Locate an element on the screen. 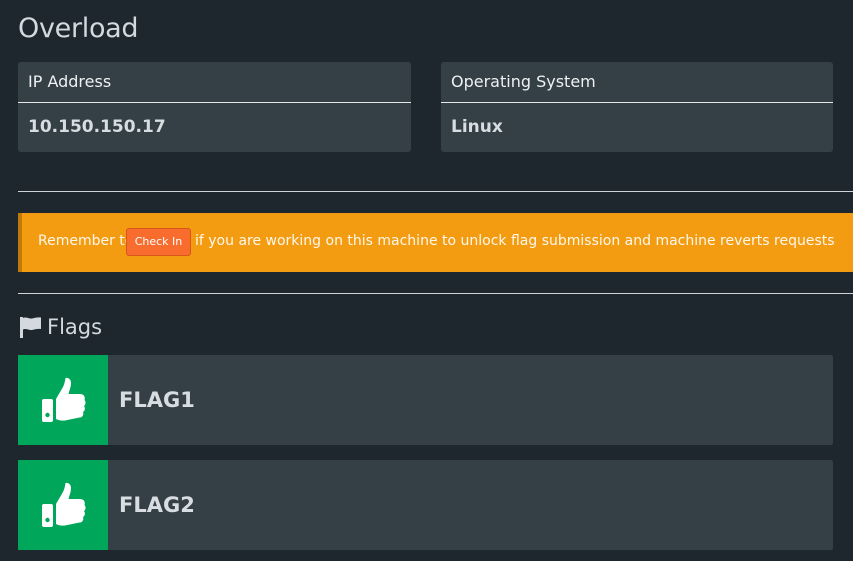 The width and height of the screenshot is (853, 561). alert-text-before: Remember to is located at coordinates (86, 241).